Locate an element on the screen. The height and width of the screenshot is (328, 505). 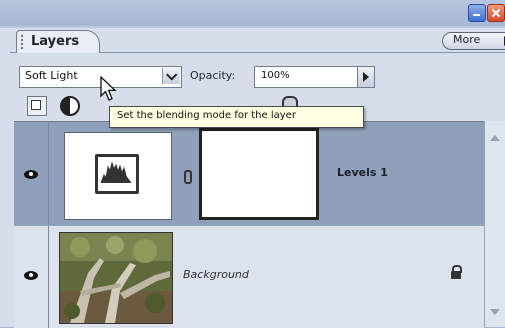
lock-icon is located at coordinates (456, 272).